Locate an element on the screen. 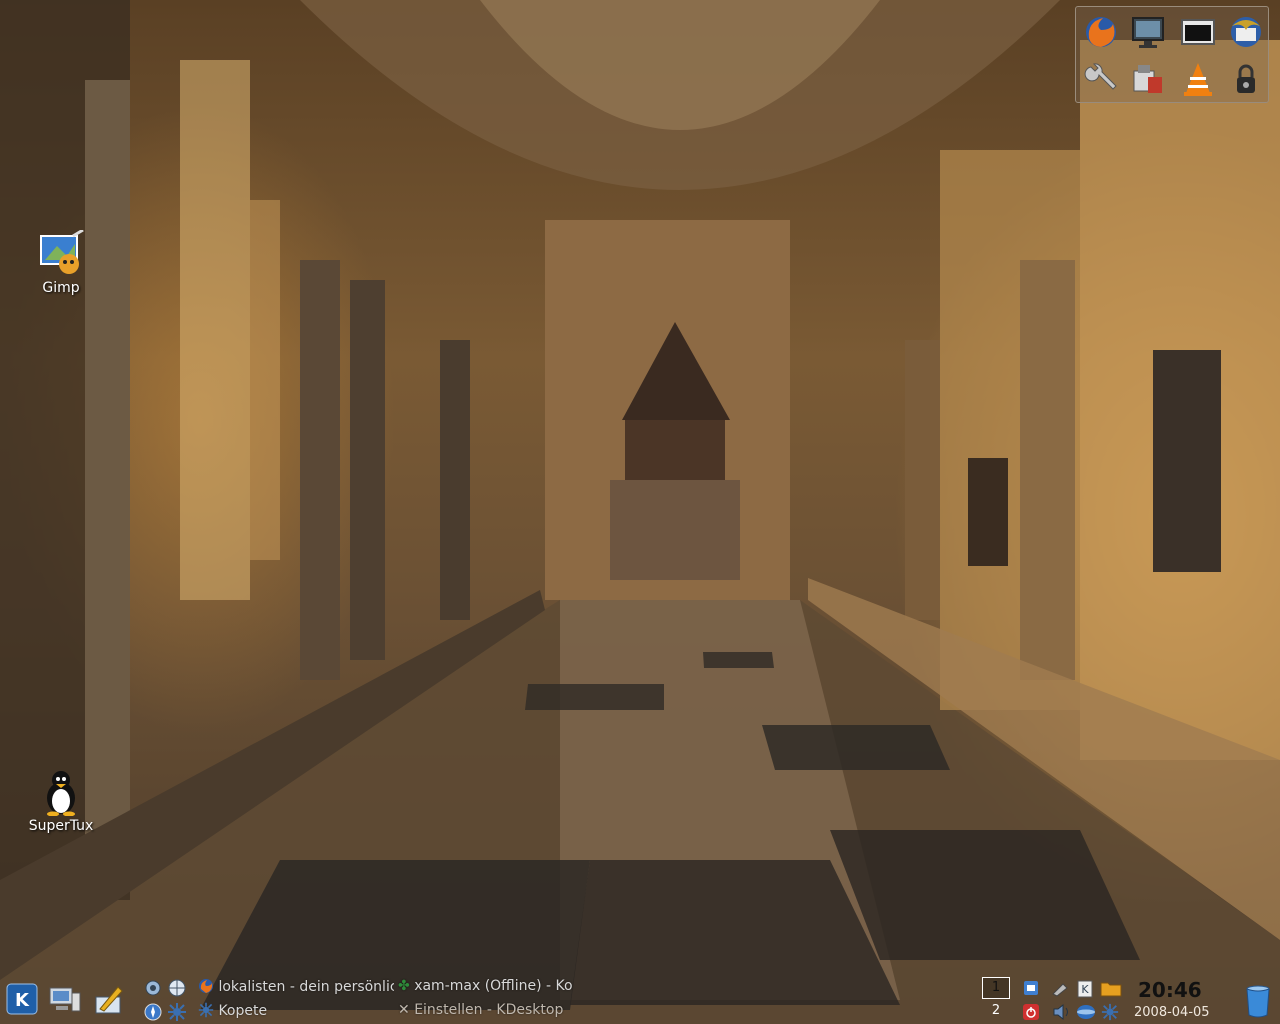 This screenshot has height=1024, width=1280. klipper-icon: K is located at coordinates (1085, 988).